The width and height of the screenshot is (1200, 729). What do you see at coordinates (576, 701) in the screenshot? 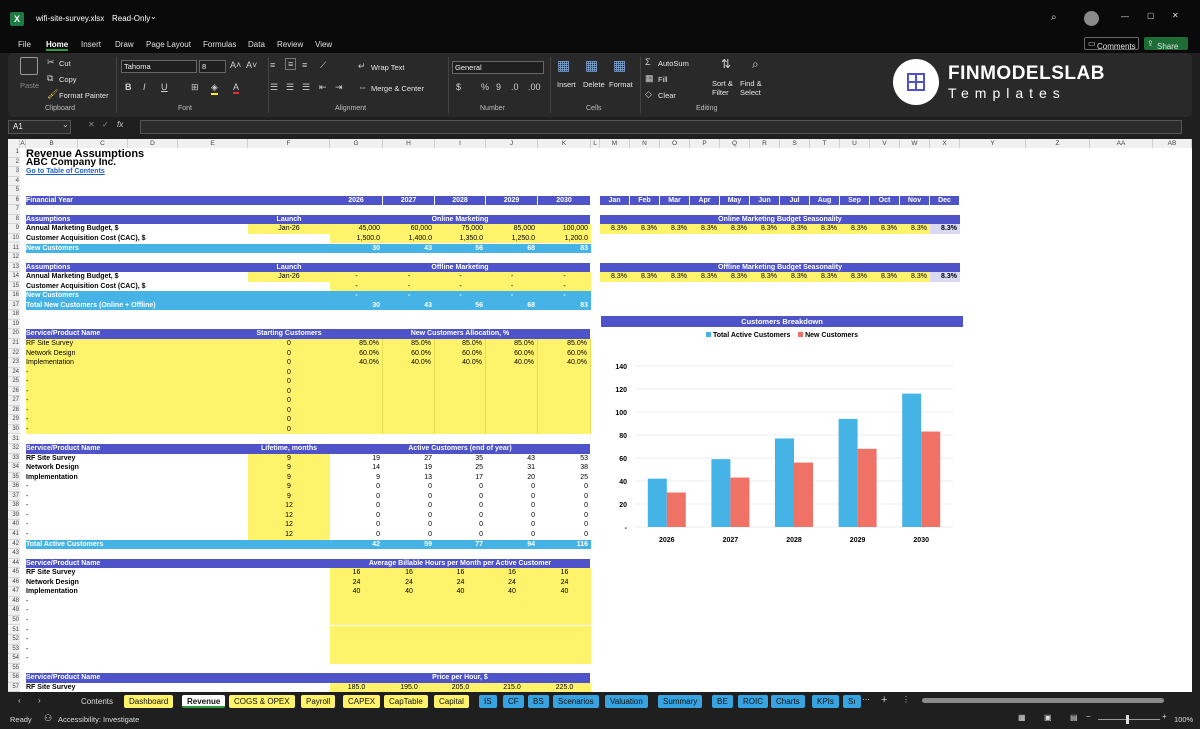
I see `sheet-tab: Scenarios` at bounding box center [576, 701].